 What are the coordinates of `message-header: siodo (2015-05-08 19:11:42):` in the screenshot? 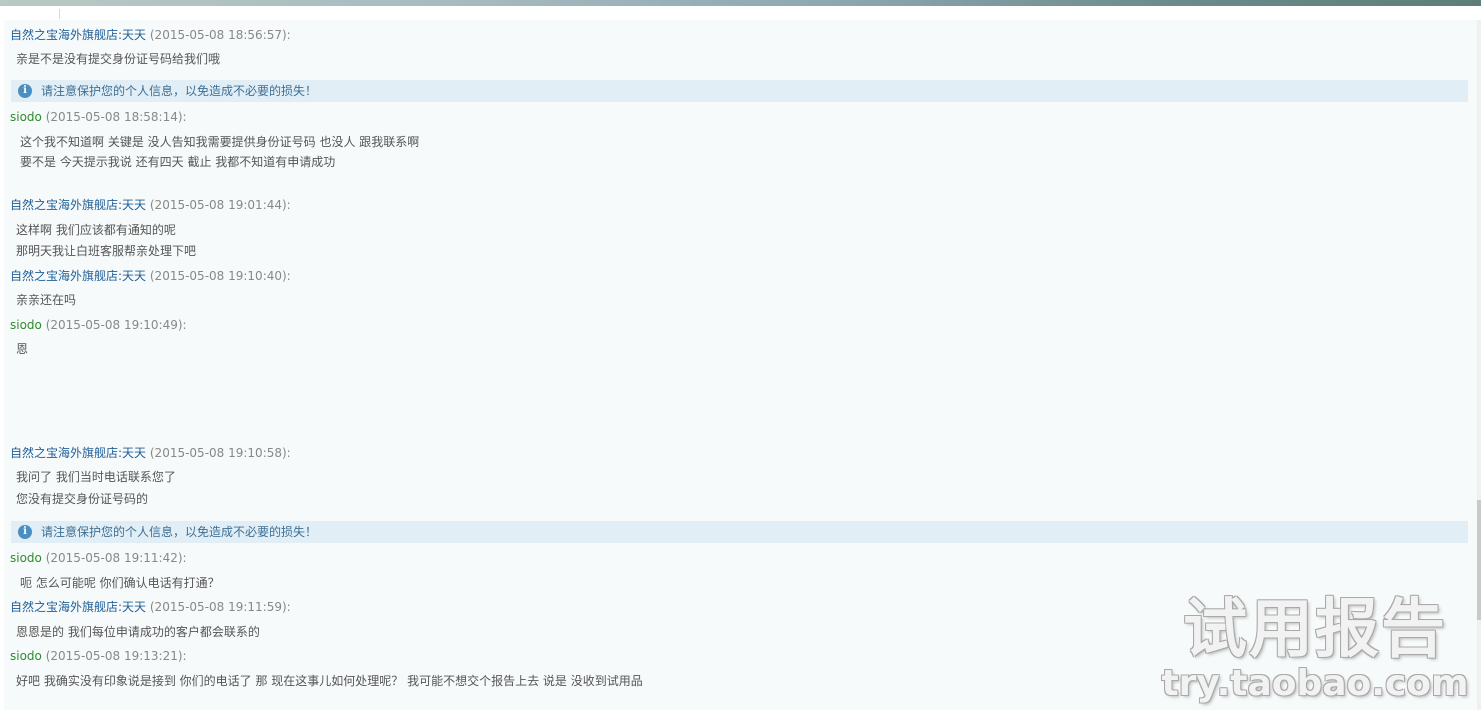 It's located at (98, 558).